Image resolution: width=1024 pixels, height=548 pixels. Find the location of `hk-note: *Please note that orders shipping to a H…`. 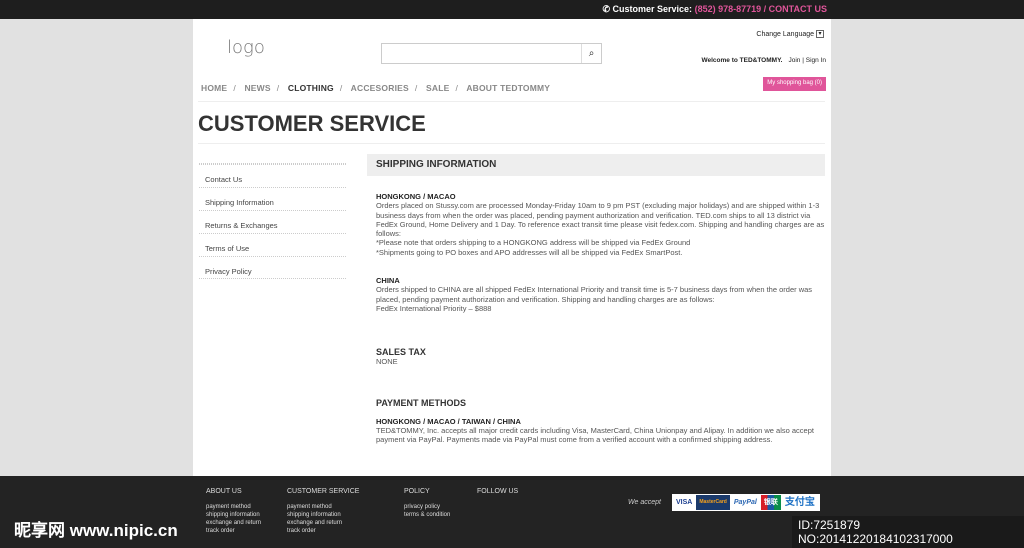

hk-note: *Please note that orders shipping to a H… is located at coordinates (533, 243).